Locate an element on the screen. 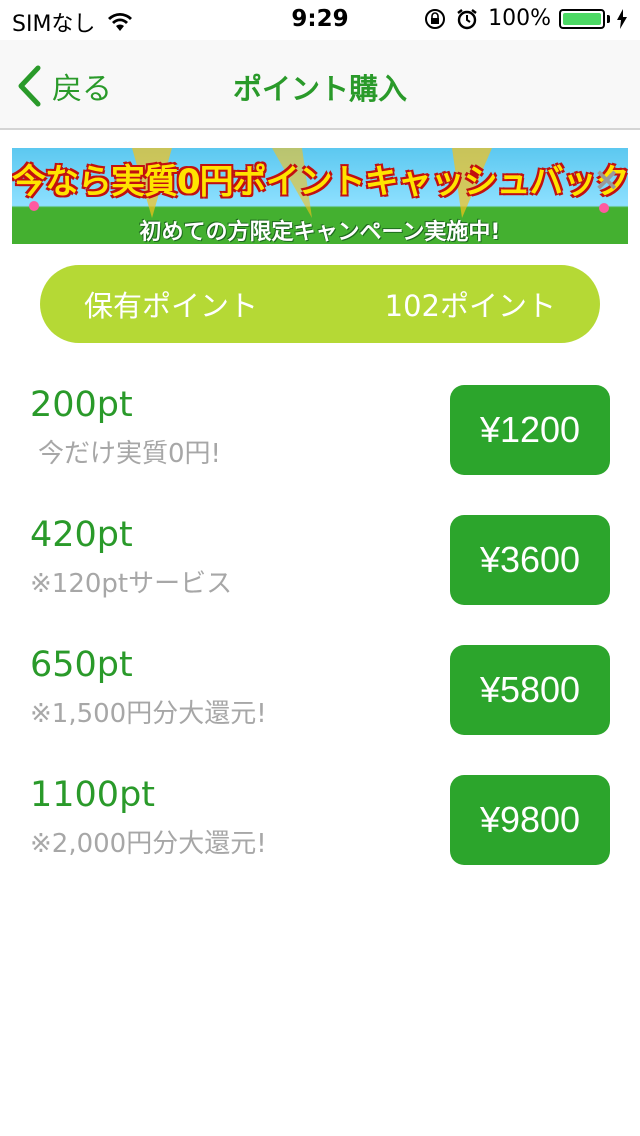 Image resolution: width=640 pixels, height=1136 pixels. banner-subtitle: 初めての方限定キャンペーン実施中! is located at coordinates (320, 232).